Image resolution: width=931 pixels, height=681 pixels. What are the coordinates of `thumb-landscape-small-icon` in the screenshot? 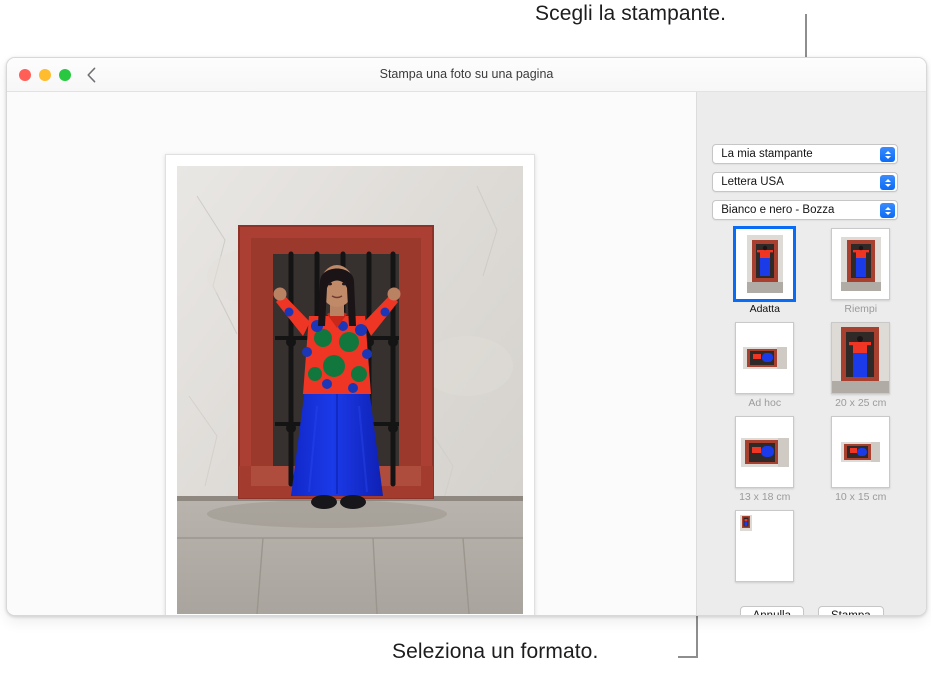 It's located at (764, 358).